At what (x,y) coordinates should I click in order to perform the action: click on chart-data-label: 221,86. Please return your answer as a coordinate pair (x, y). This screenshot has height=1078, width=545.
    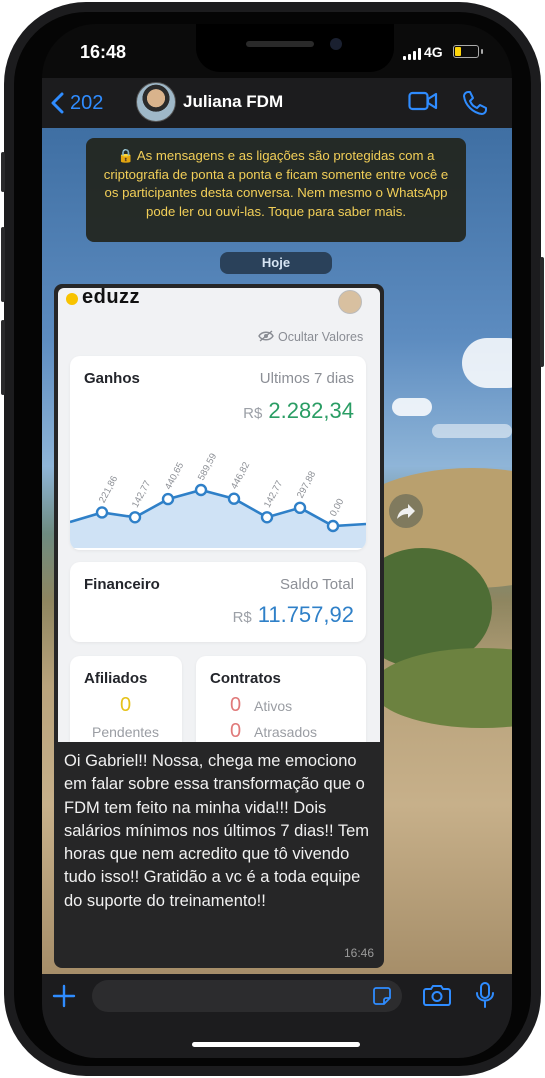
    Looking at the image, I should click on (108, 489).